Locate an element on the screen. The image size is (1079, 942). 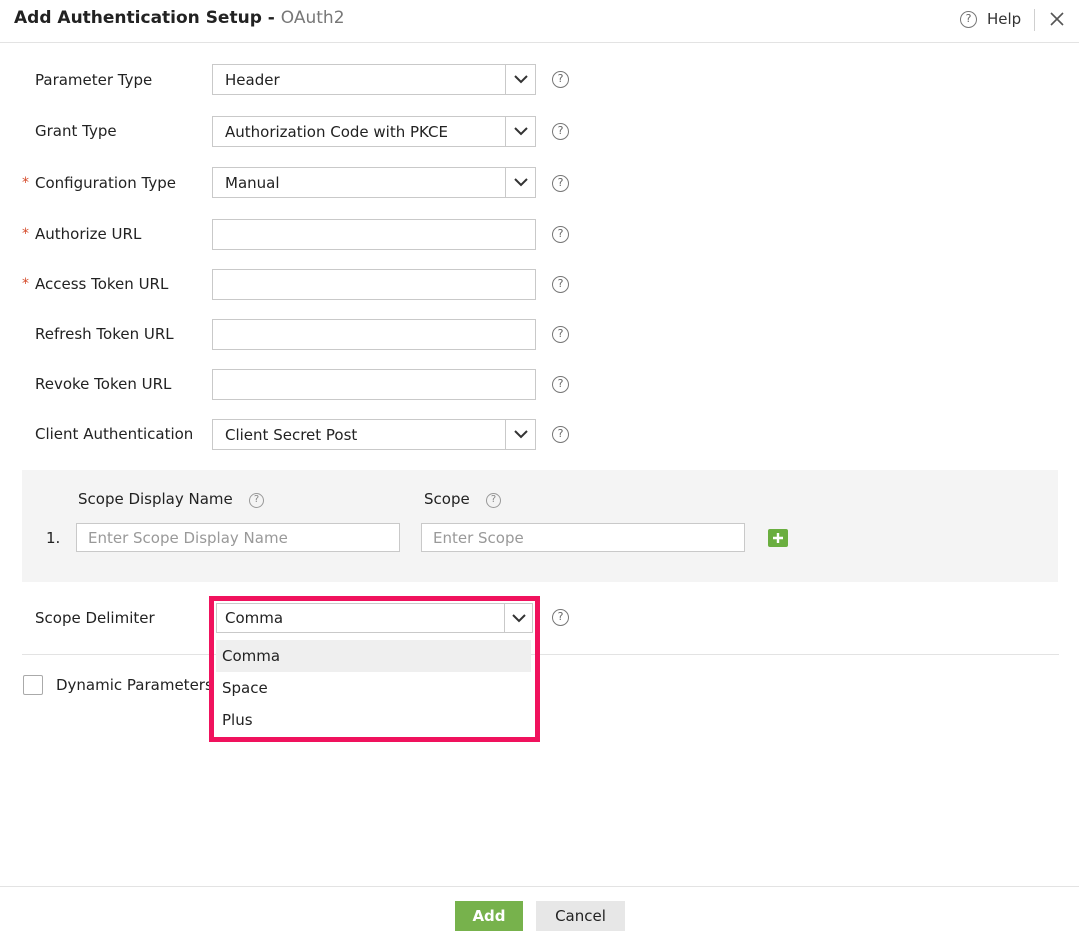
dialog-header: Add Authentication Setup - OAuth2 ? Help is located at coordinates (539, 21).